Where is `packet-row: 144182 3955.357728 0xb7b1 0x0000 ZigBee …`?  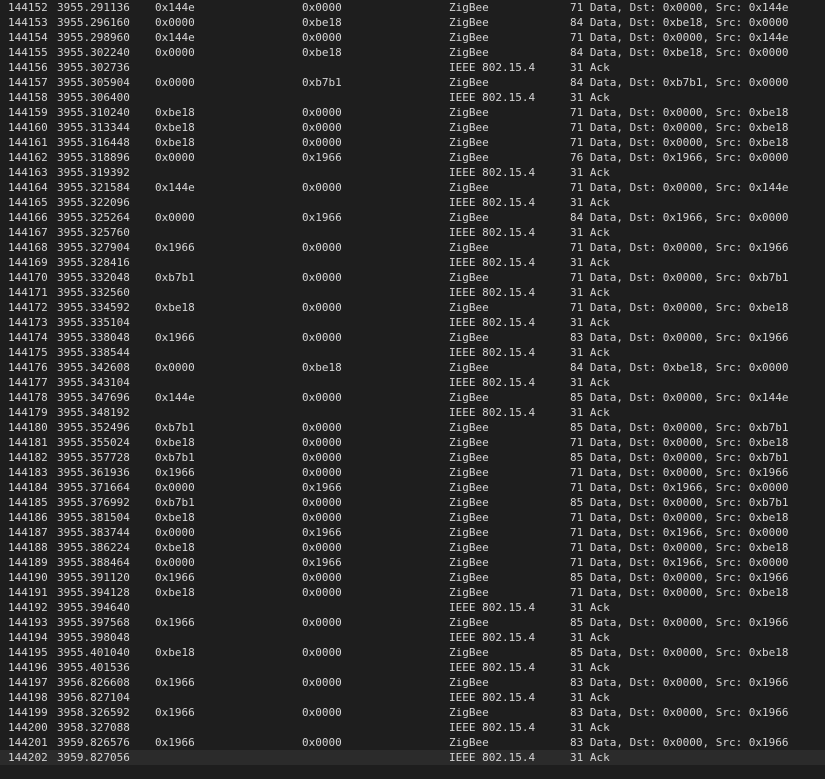 packet-row: 144182 3955.357728 0xb7b1 0x0000 ZigBee … is located at coordinates (412, 457).